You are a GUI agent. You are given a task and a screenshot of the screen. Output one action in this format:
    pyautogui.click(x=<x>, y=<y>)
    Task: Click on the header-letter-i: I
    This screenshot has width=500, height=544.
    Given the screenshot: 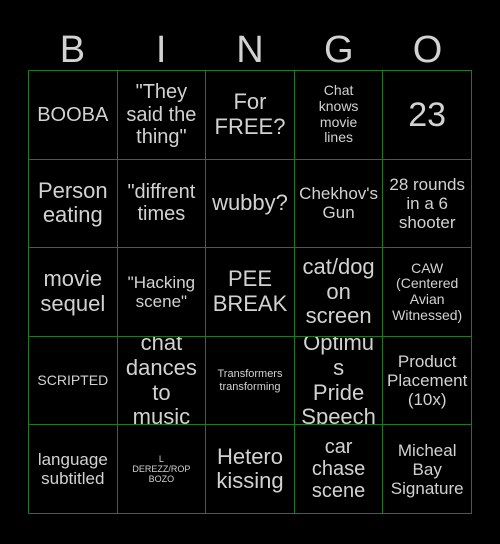 What is the action you would take?
    pyautogui.click(x=161, y=50)
    